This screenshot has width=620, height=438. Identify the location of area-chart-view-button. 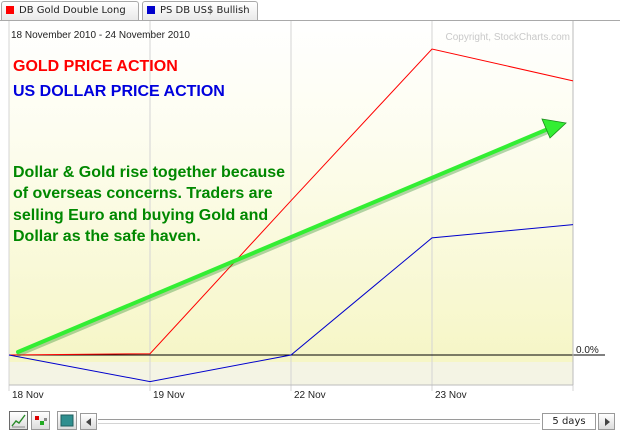
(67, 420).